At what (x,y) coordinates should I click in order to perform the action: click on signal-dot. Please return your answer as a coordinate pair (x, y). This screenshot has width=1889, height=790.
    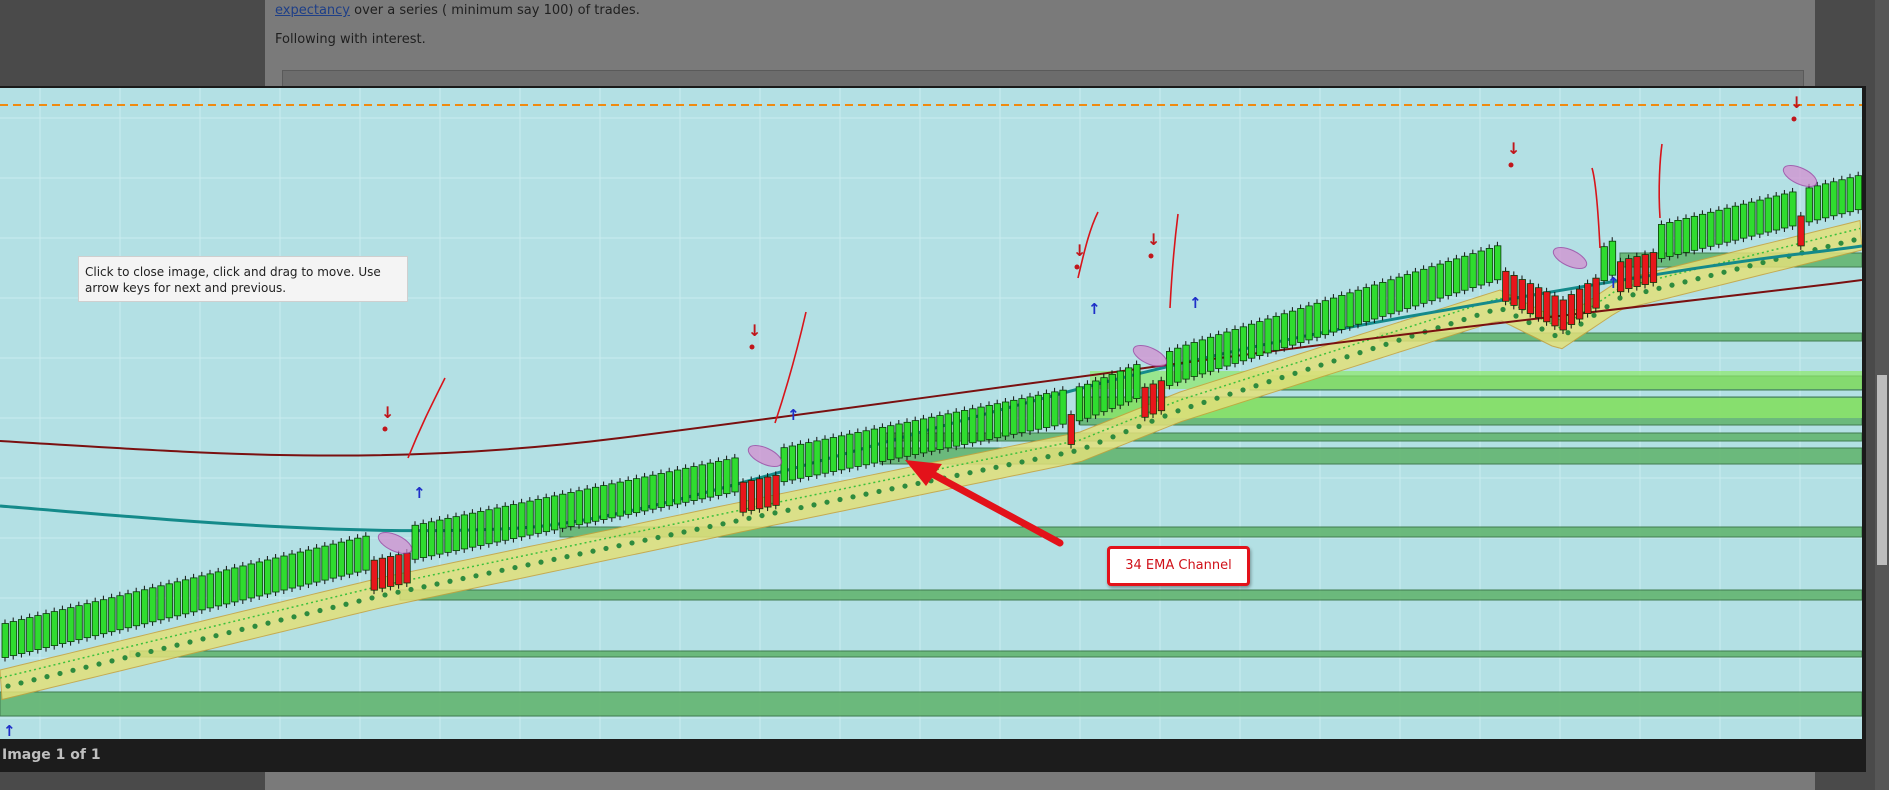
    Looking at the image, I should click on (1077, 267).